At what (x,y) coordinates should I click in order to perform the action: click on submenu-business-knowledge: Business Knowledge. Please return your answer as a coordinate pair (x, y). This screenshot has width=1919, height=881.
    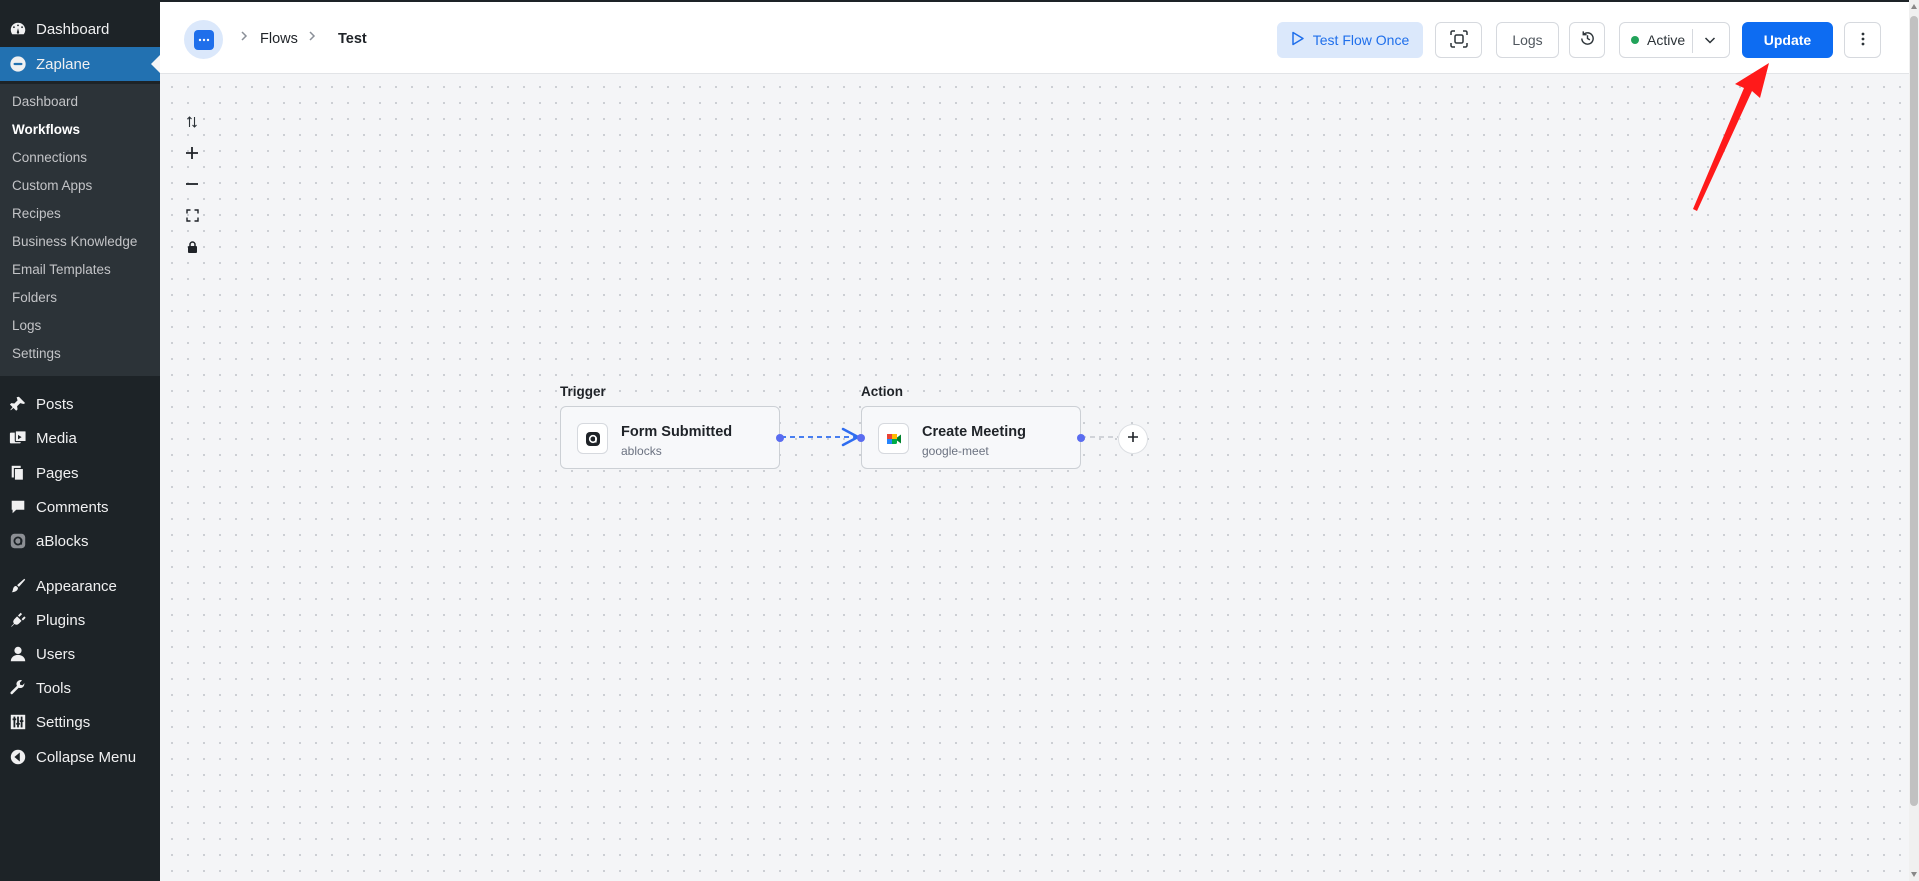
    Looking at the image, I should click on (74, 241).